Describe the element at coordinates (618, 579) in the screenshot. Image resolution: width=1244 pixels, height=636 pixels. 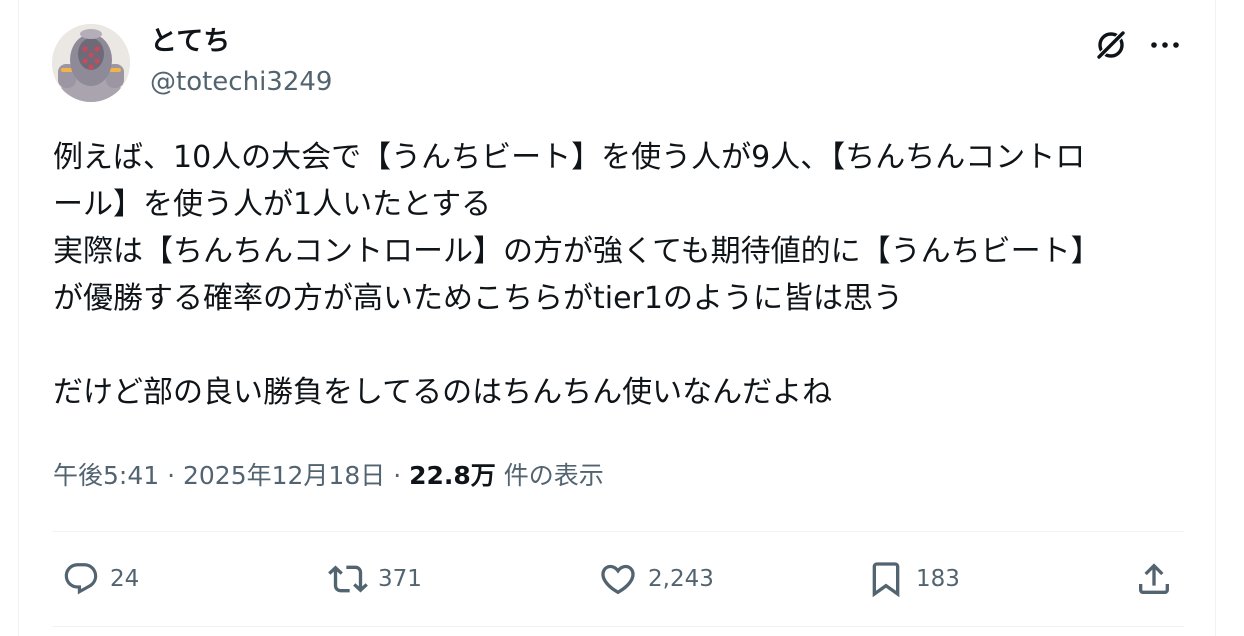
I see `like-icon` at that location.